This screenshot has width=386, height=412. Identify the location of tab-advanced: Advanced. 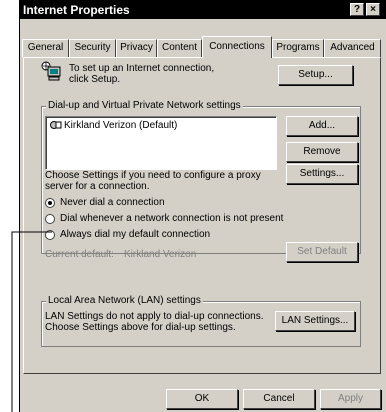
(352, 48).